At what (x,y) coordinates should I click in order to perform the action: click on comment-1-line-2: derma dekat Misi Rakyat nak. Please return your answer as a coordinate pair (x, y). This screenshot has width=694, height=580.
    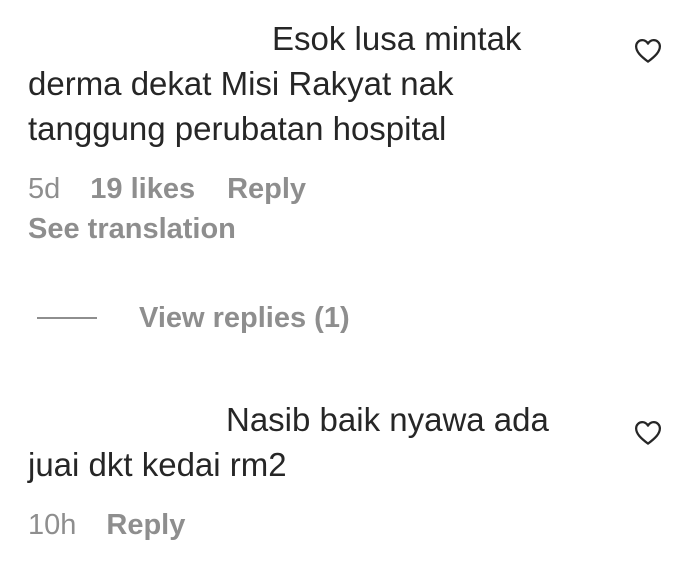
    Looking at the image, I should click on (241, 83).